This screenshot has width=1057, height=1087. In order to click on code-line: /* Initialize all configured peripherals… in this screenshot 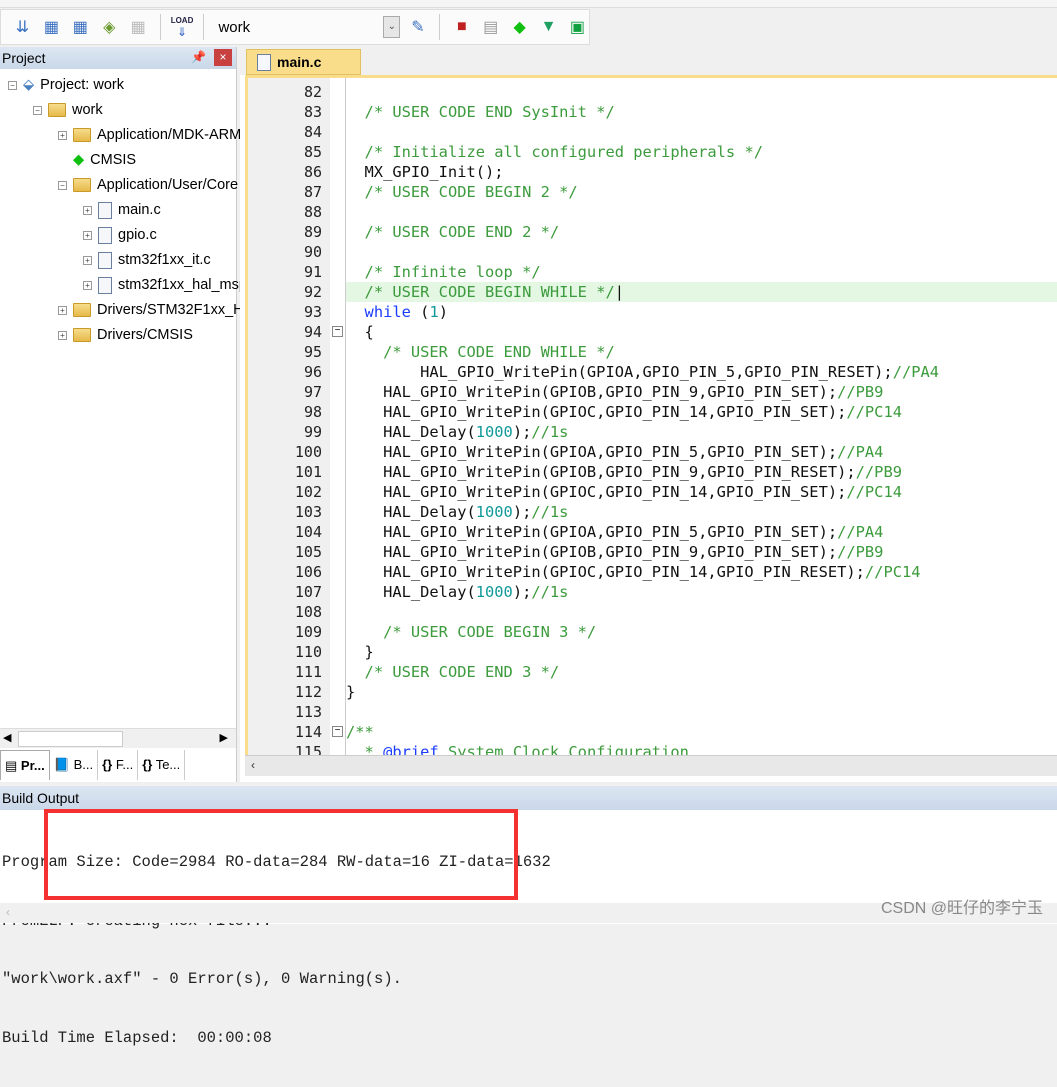, I will do `click(701, 152)`.